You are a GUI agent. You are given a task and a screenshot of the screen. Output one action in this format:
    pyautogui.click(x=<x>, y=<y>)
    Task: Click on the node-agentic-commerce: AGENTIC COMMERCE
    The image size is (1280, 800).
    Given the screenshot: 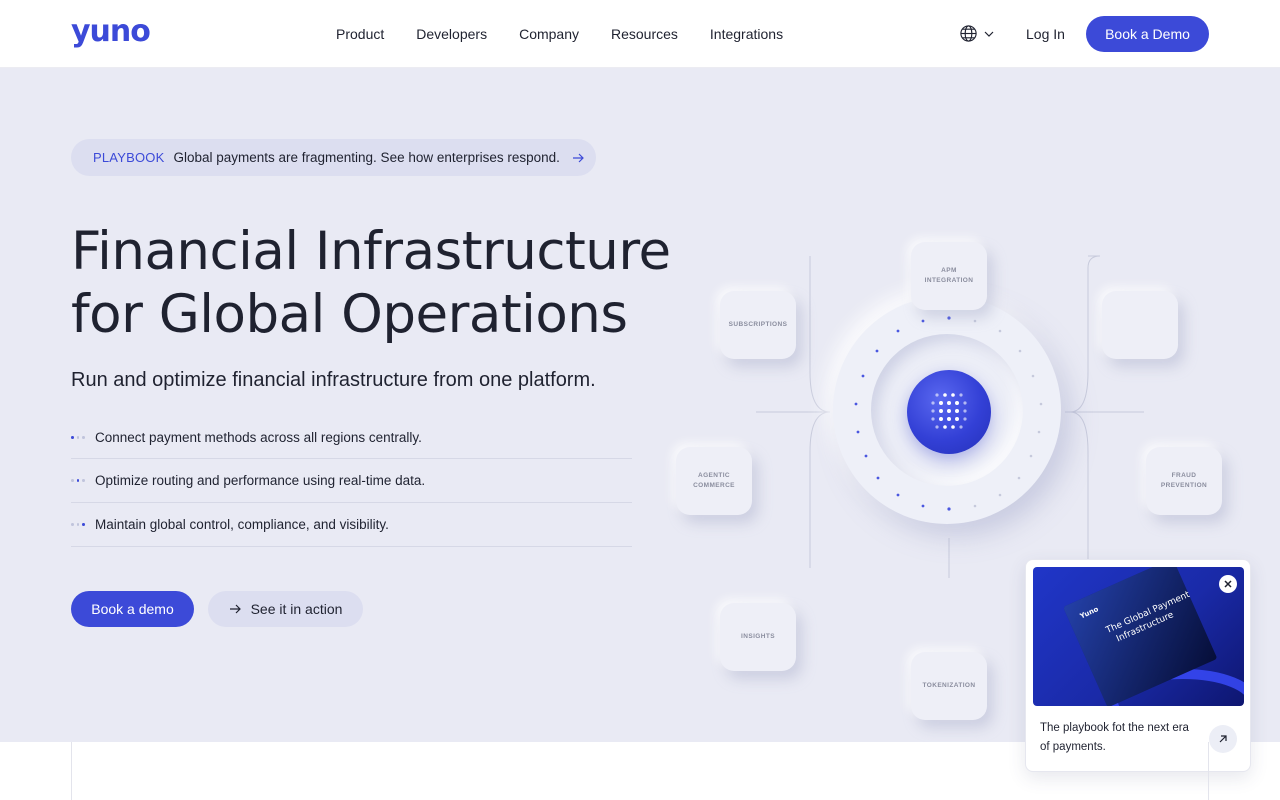 What is the action you would take?
    pyautogui.click(x=714, y=481)
    